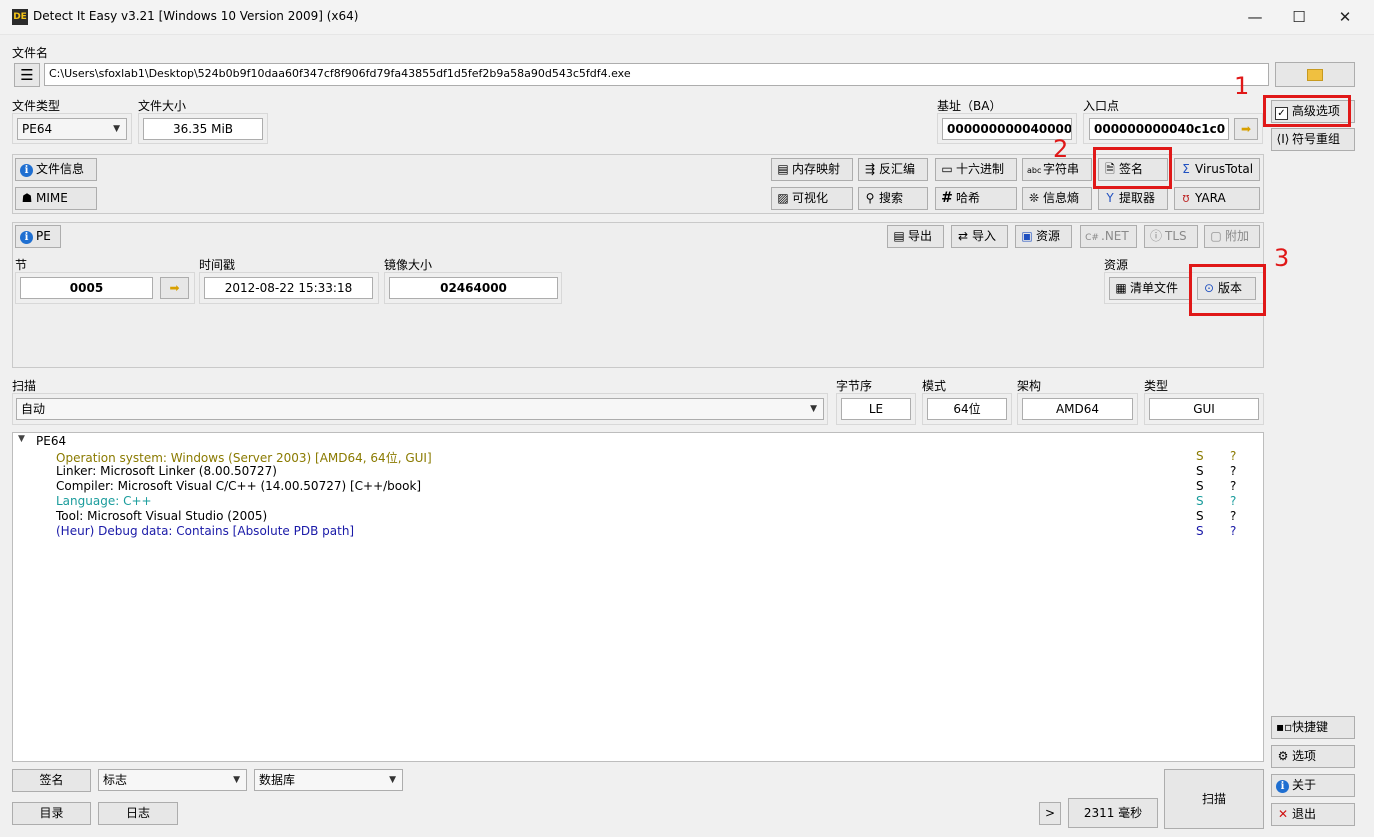 The width and height of the screenshot is (1374, 837). I want to click on extractor-button: Y 提取器, so click(1133, 198).